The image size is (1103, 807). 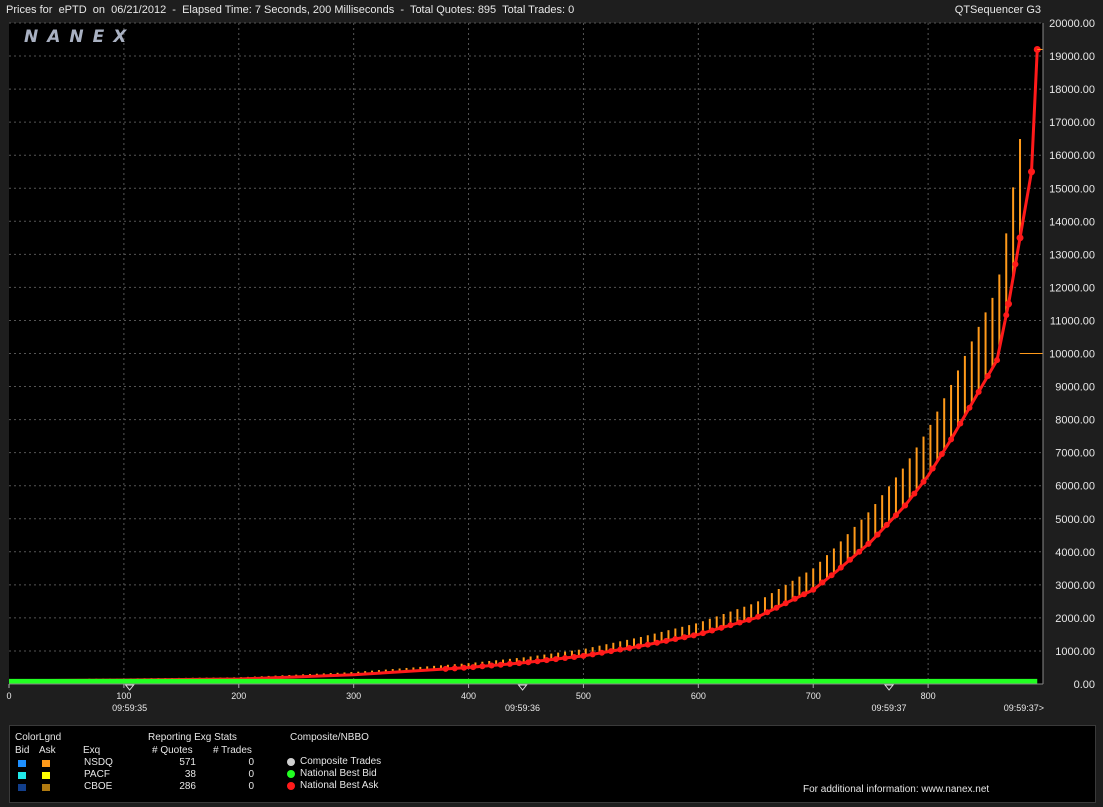 What do you see at coordinates (1072, 90) in the screenshot?
I see `y-tick-label: 18000.00` at bounding box center [1072, 90].